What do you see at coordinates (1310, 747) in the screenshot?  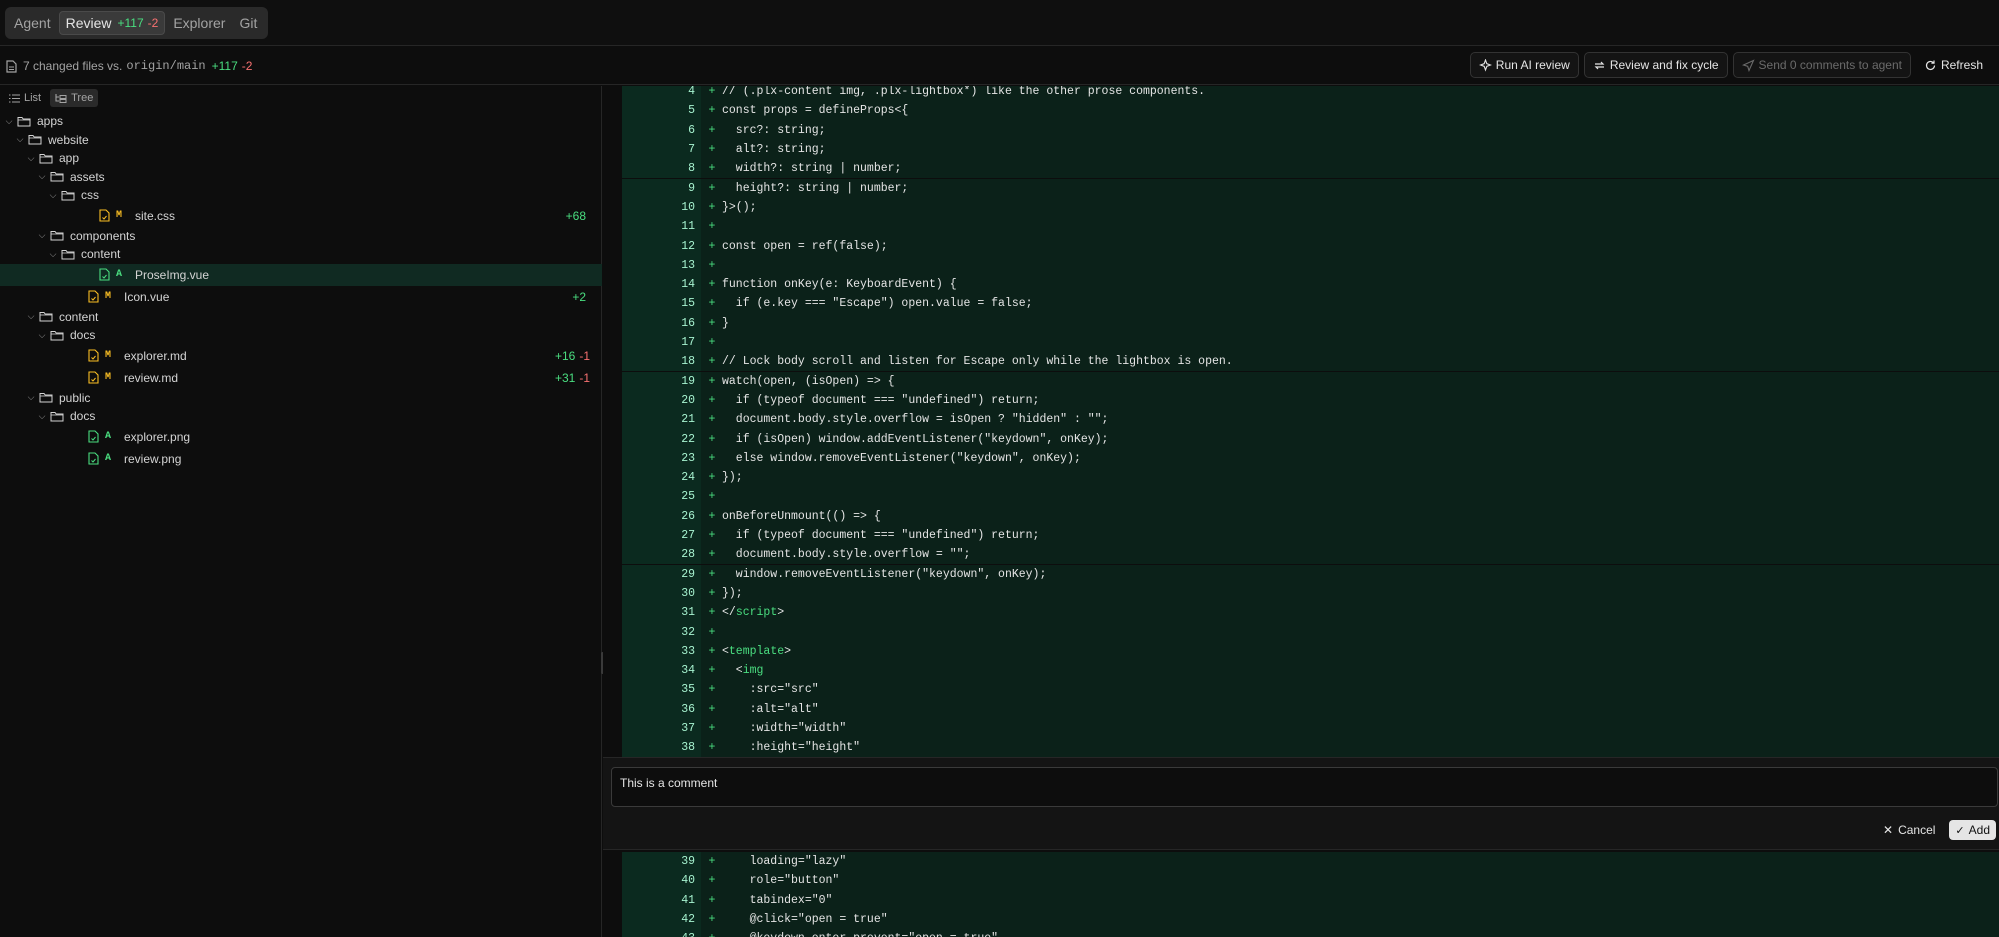 I see `diff-line: 38 + :height="height"` at bounding box center [1310, 747].